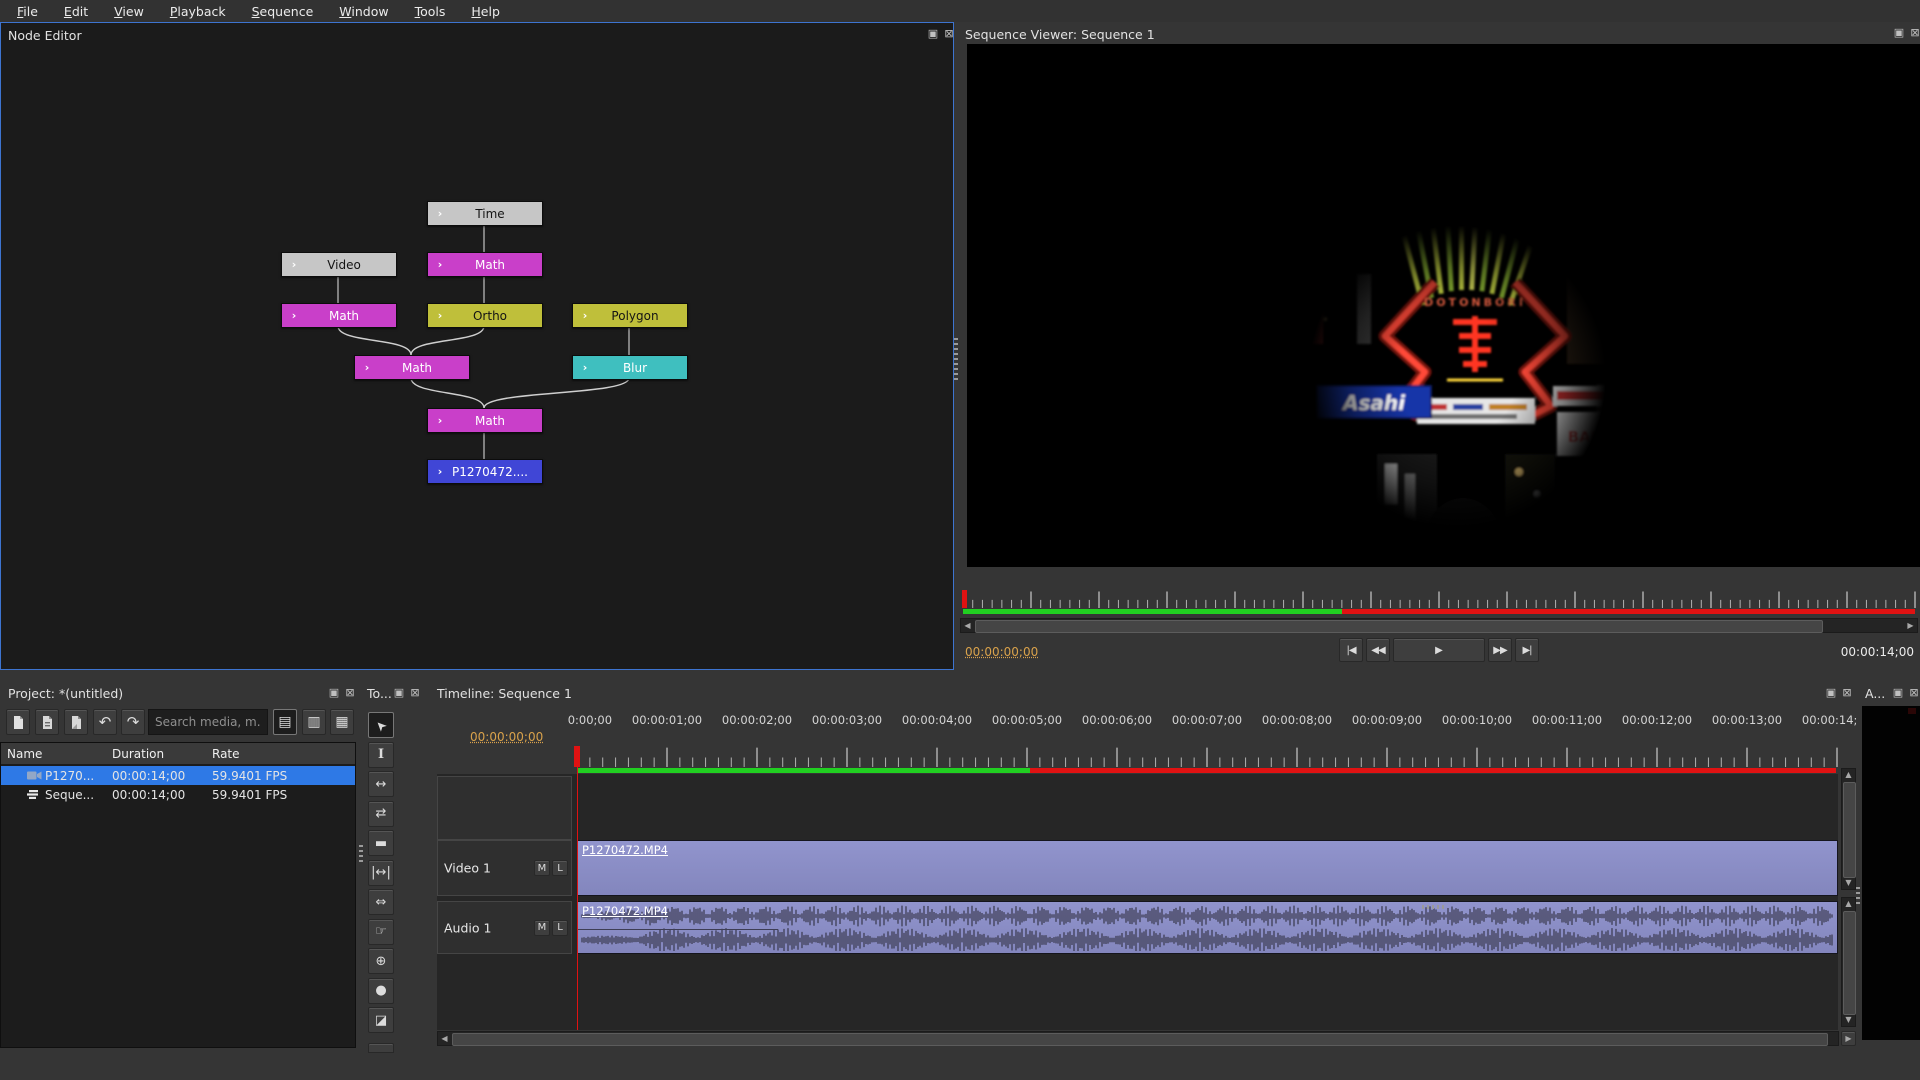 The image size is (1920, 1080). Describe the element at coordinates (47, 722) in the screenshot. I see `open-project-button` at that location.